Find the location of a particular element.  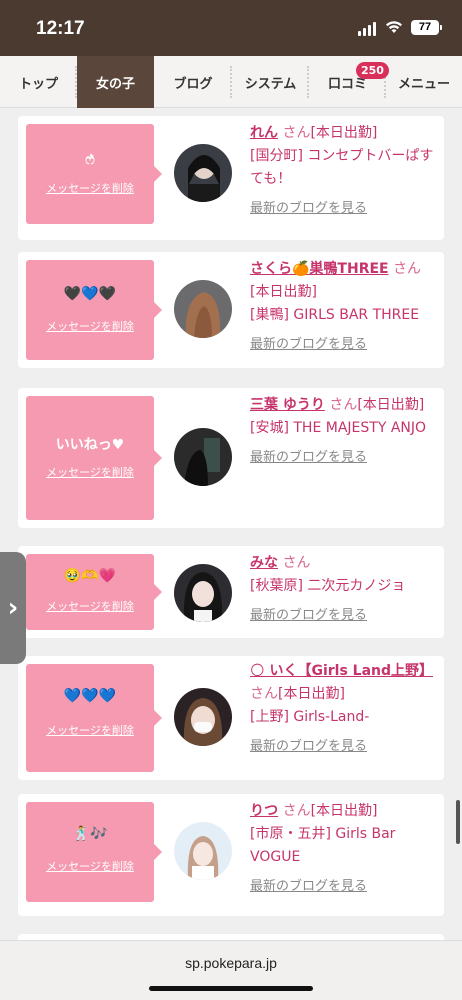

wifi-icon is located at coordinates (394, 27).